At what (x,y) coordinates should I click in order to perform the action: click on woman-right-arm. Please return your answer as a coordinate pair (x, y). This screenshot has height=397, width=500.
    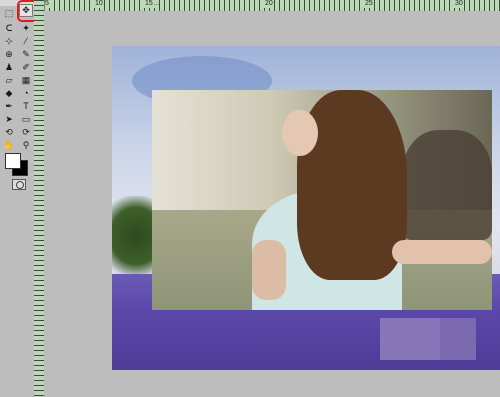
    Looking at the image, I should click on (442, 252).